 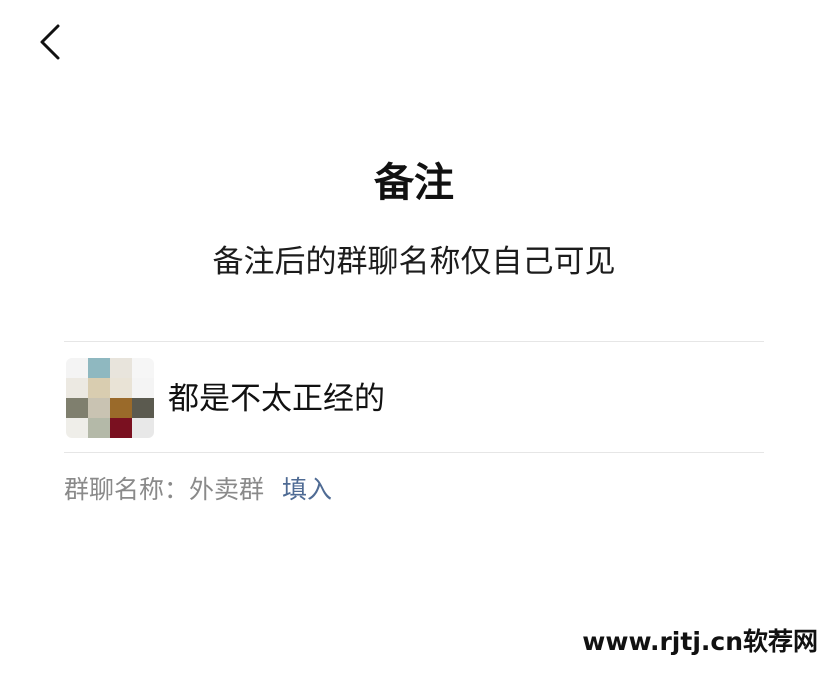 I want to click on group-name-label: 群聊名称：, so click(x=127, y=489).